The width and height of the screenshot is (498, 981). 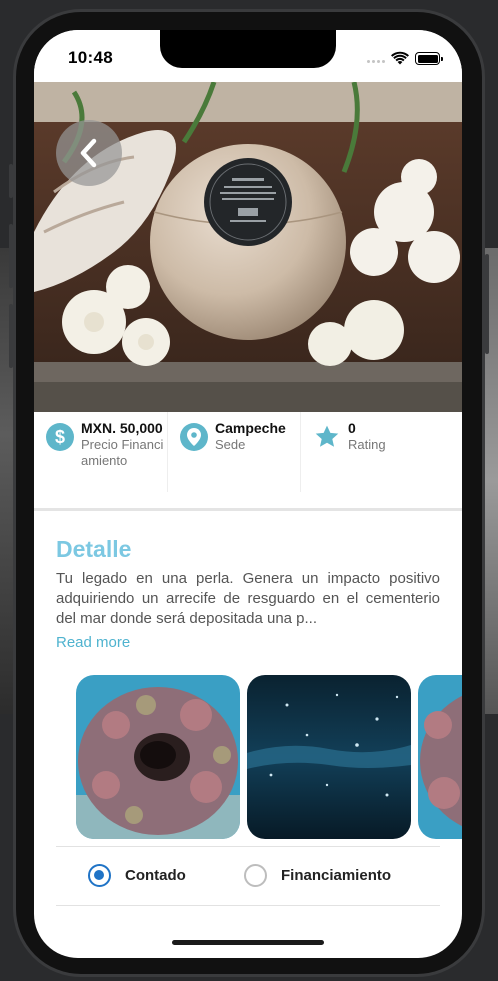 I want to click on image-gallery, so click(x=248, y=757).